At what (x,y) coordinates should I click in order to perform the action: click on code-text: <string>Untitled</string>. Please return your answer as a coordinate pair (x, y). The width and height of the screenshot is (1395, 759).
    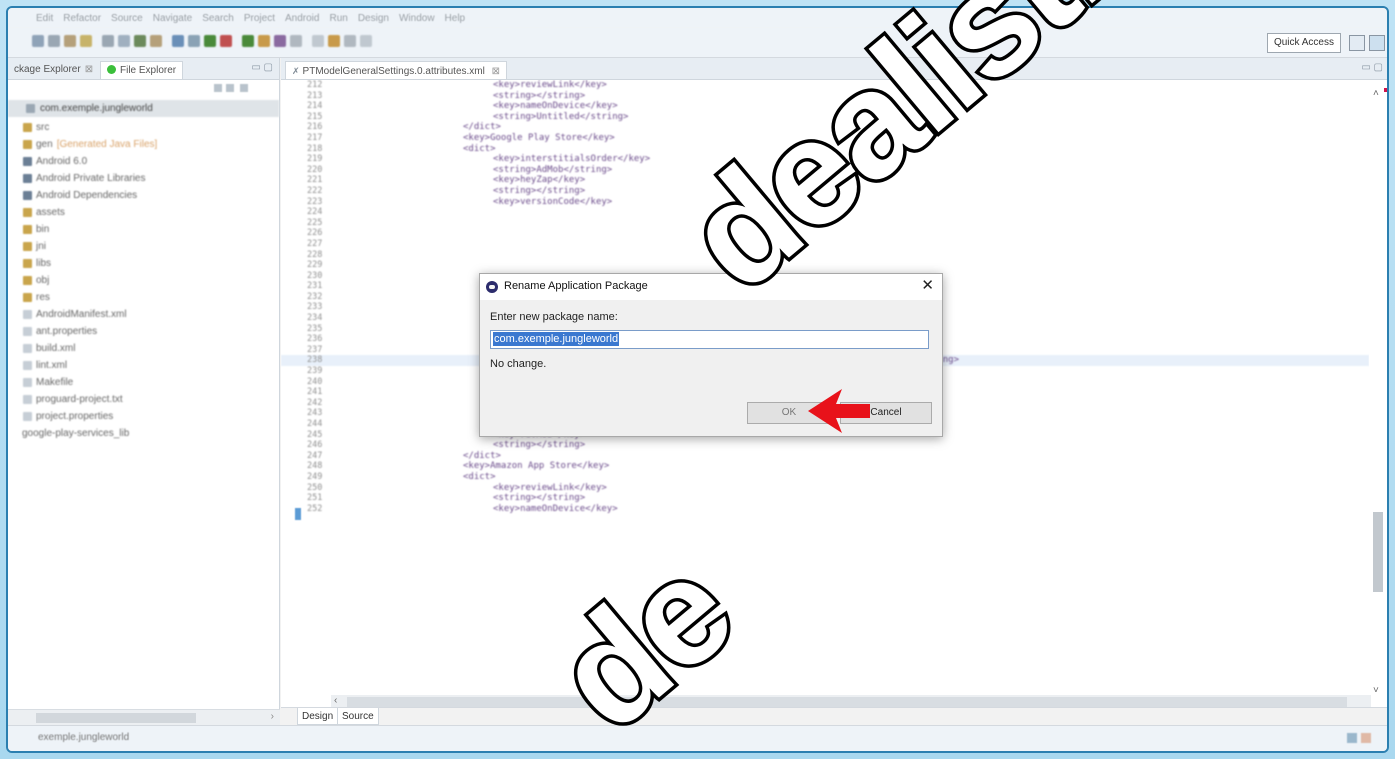
    Looking at the image, I should click on (561, 116).